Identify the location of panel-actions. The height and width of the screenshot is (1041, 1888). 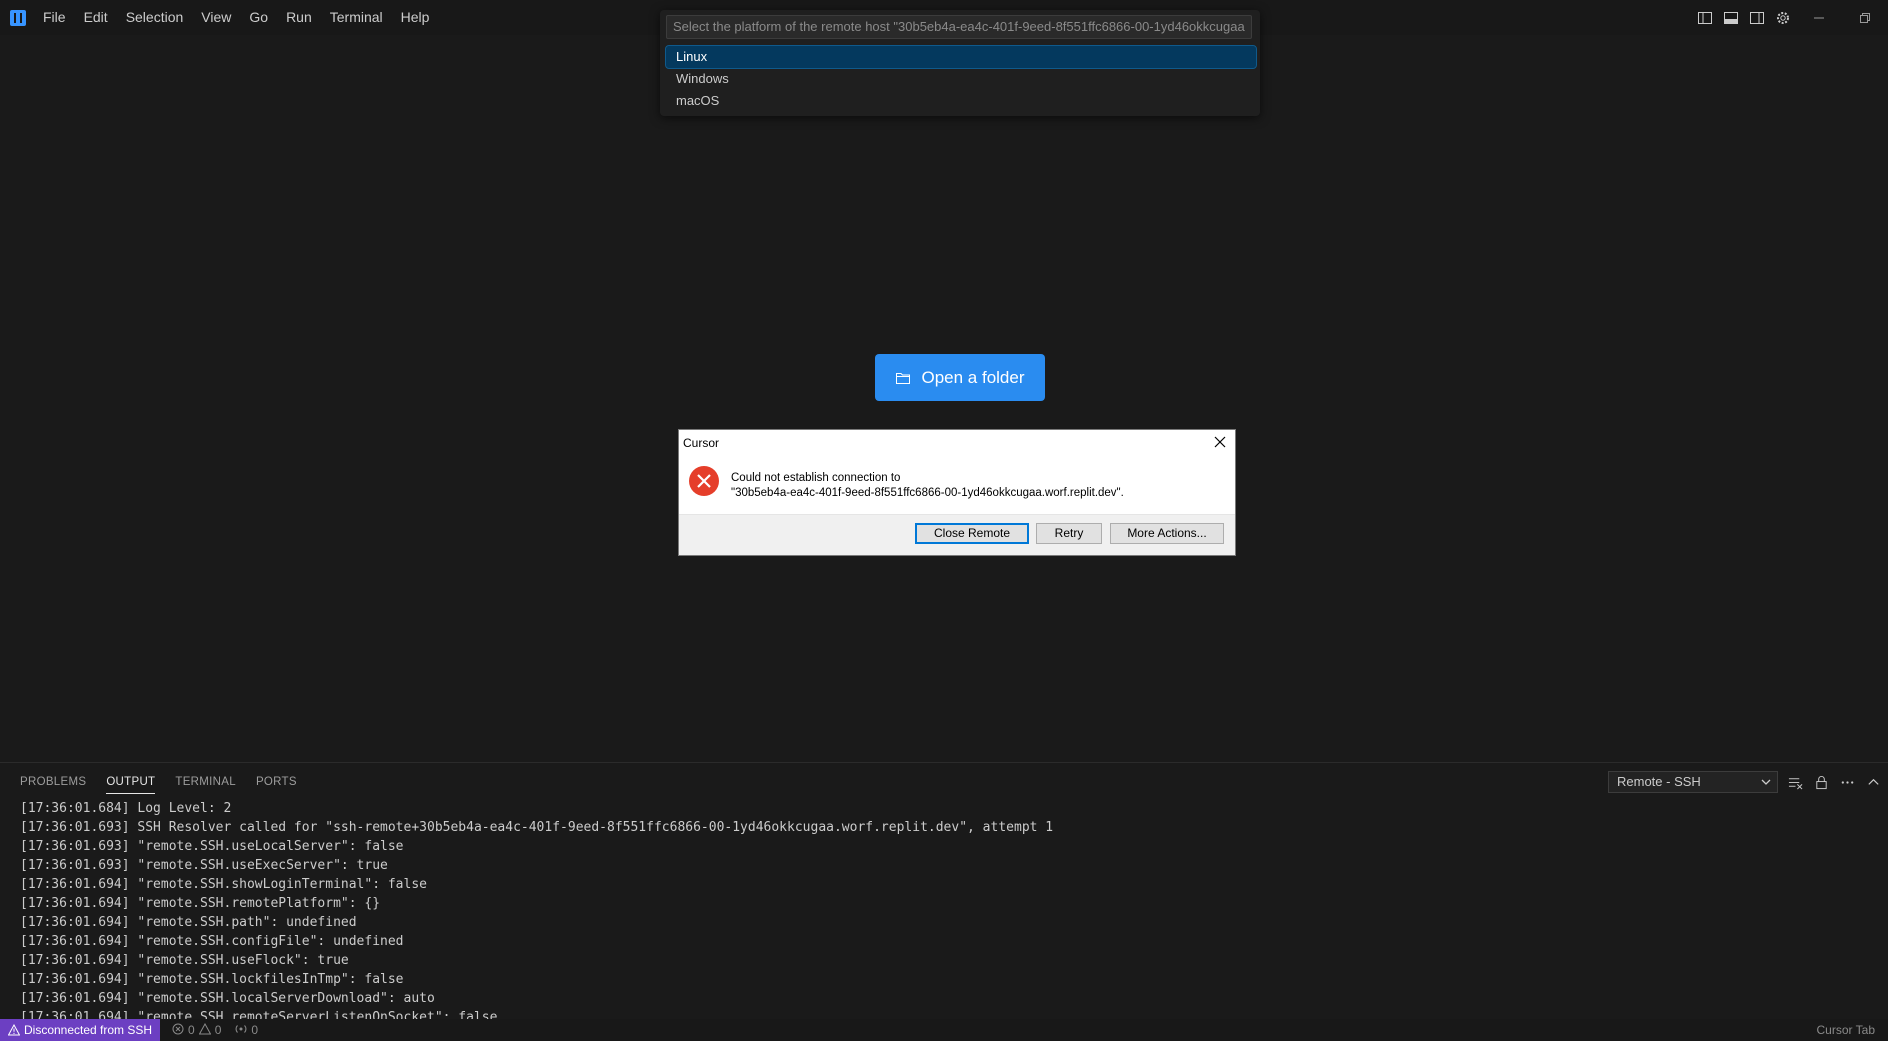
(1834, 782).